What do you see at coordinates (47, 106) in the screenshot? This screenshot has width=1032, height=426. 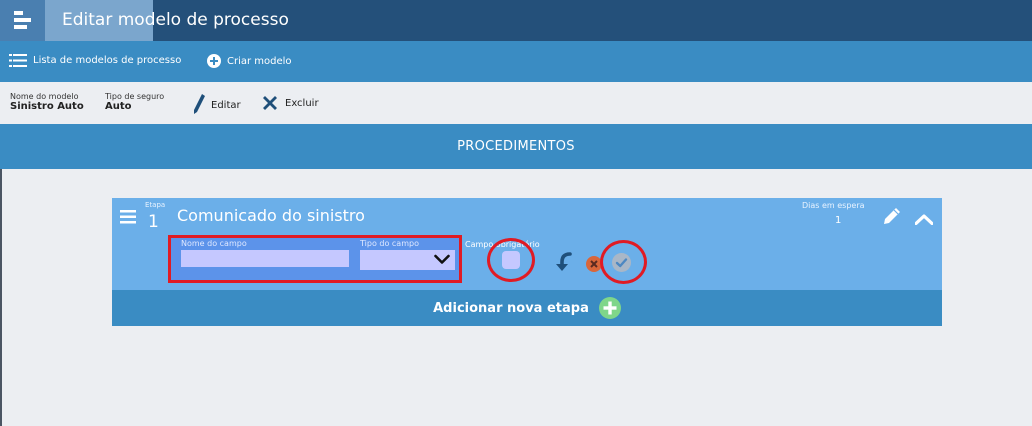 I see `model-name-value: Sinistro Auto` at bounding box center [47, 106].